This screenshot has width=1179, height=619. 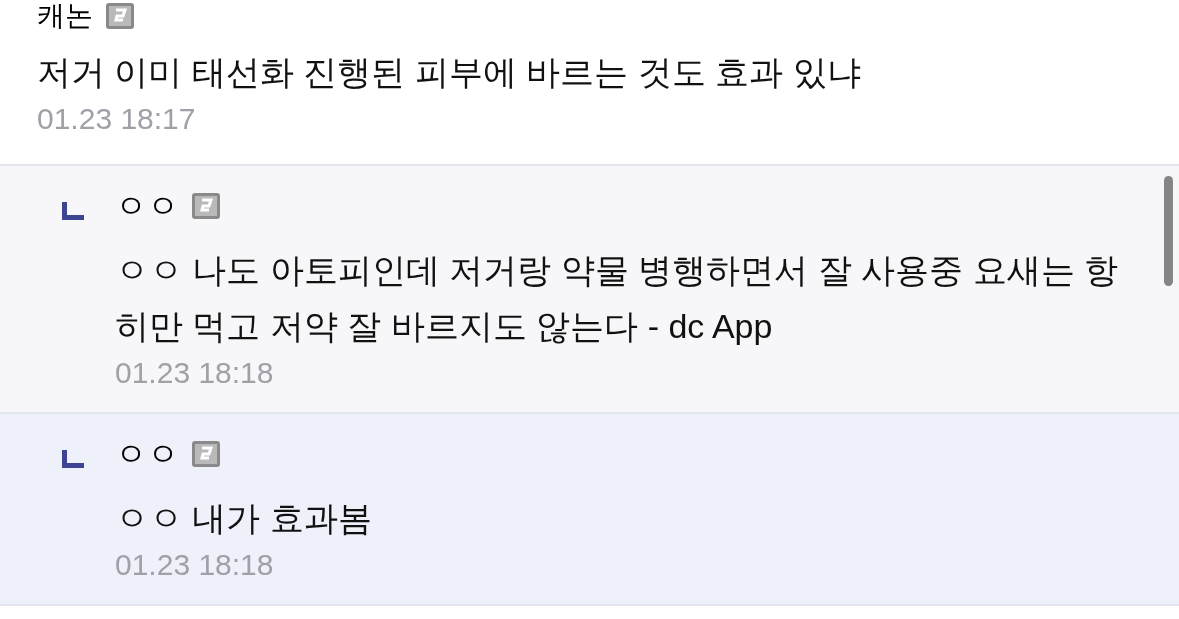 I want to click on reply-text: ㅇㅇ 나도 아토피인데 저거랑 약물 병행하면서 잘 사용중 요새는 항히만 먹고 저약 잘 바르지도 않는다 - dc App, so click(x=617, y=298).